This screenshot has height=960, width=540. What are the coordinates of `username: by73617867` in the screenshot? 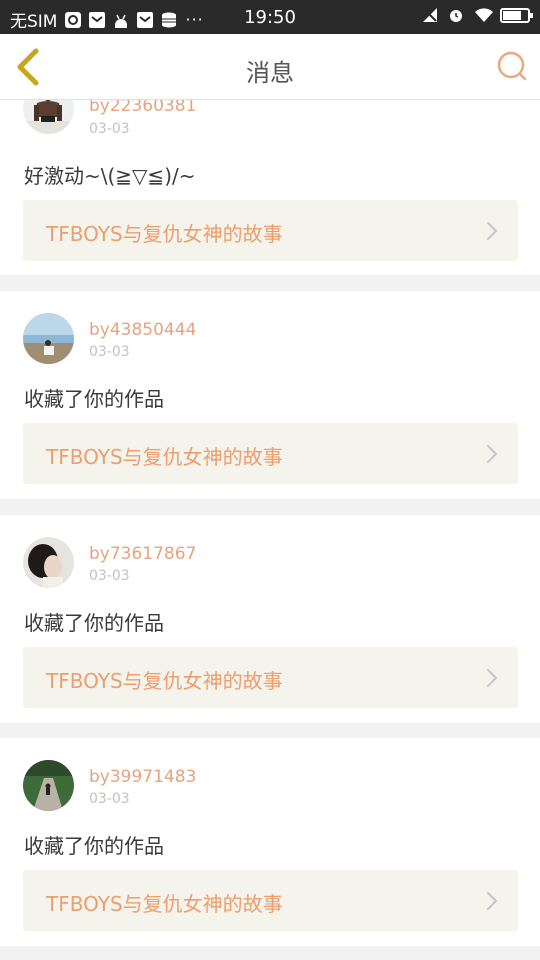 It's located at (142, 554).